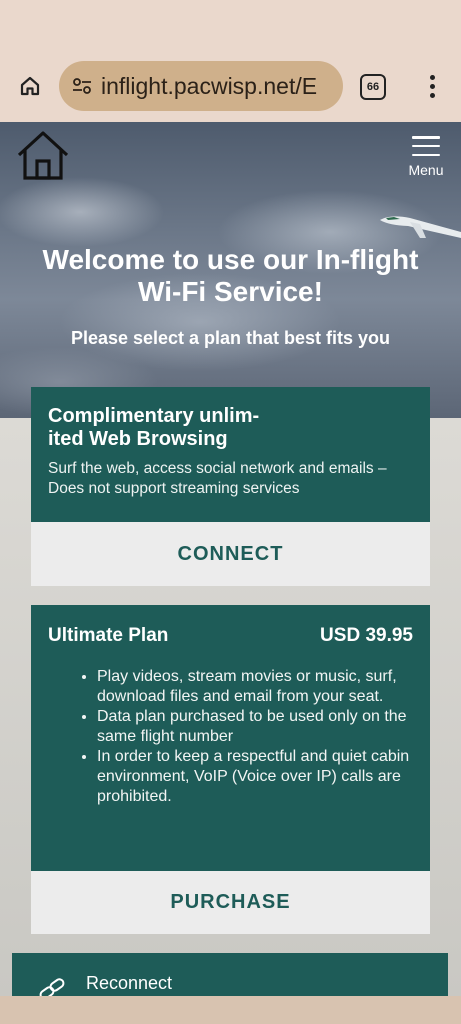  What do you see at coordinates (230, 902) in the screenshot?
I see `purchase-button: PURCHASE` at bounding box center [230, 902].